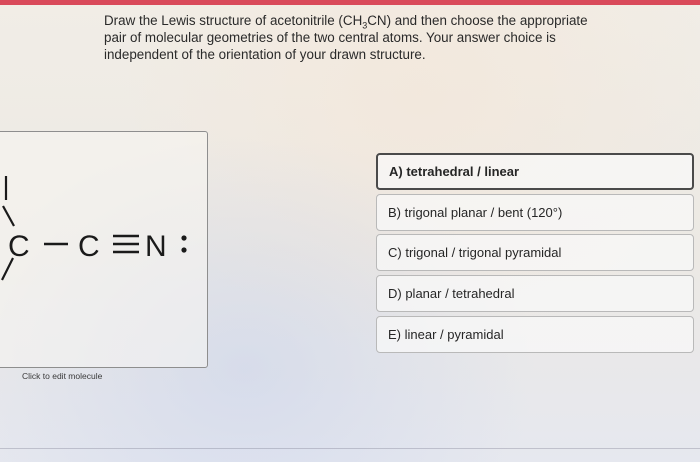 The height and width of the screenshot is (462, 700). I want to click on choice-c-label: C) trigonal / trigonal pyramidal, so click(475, 252).